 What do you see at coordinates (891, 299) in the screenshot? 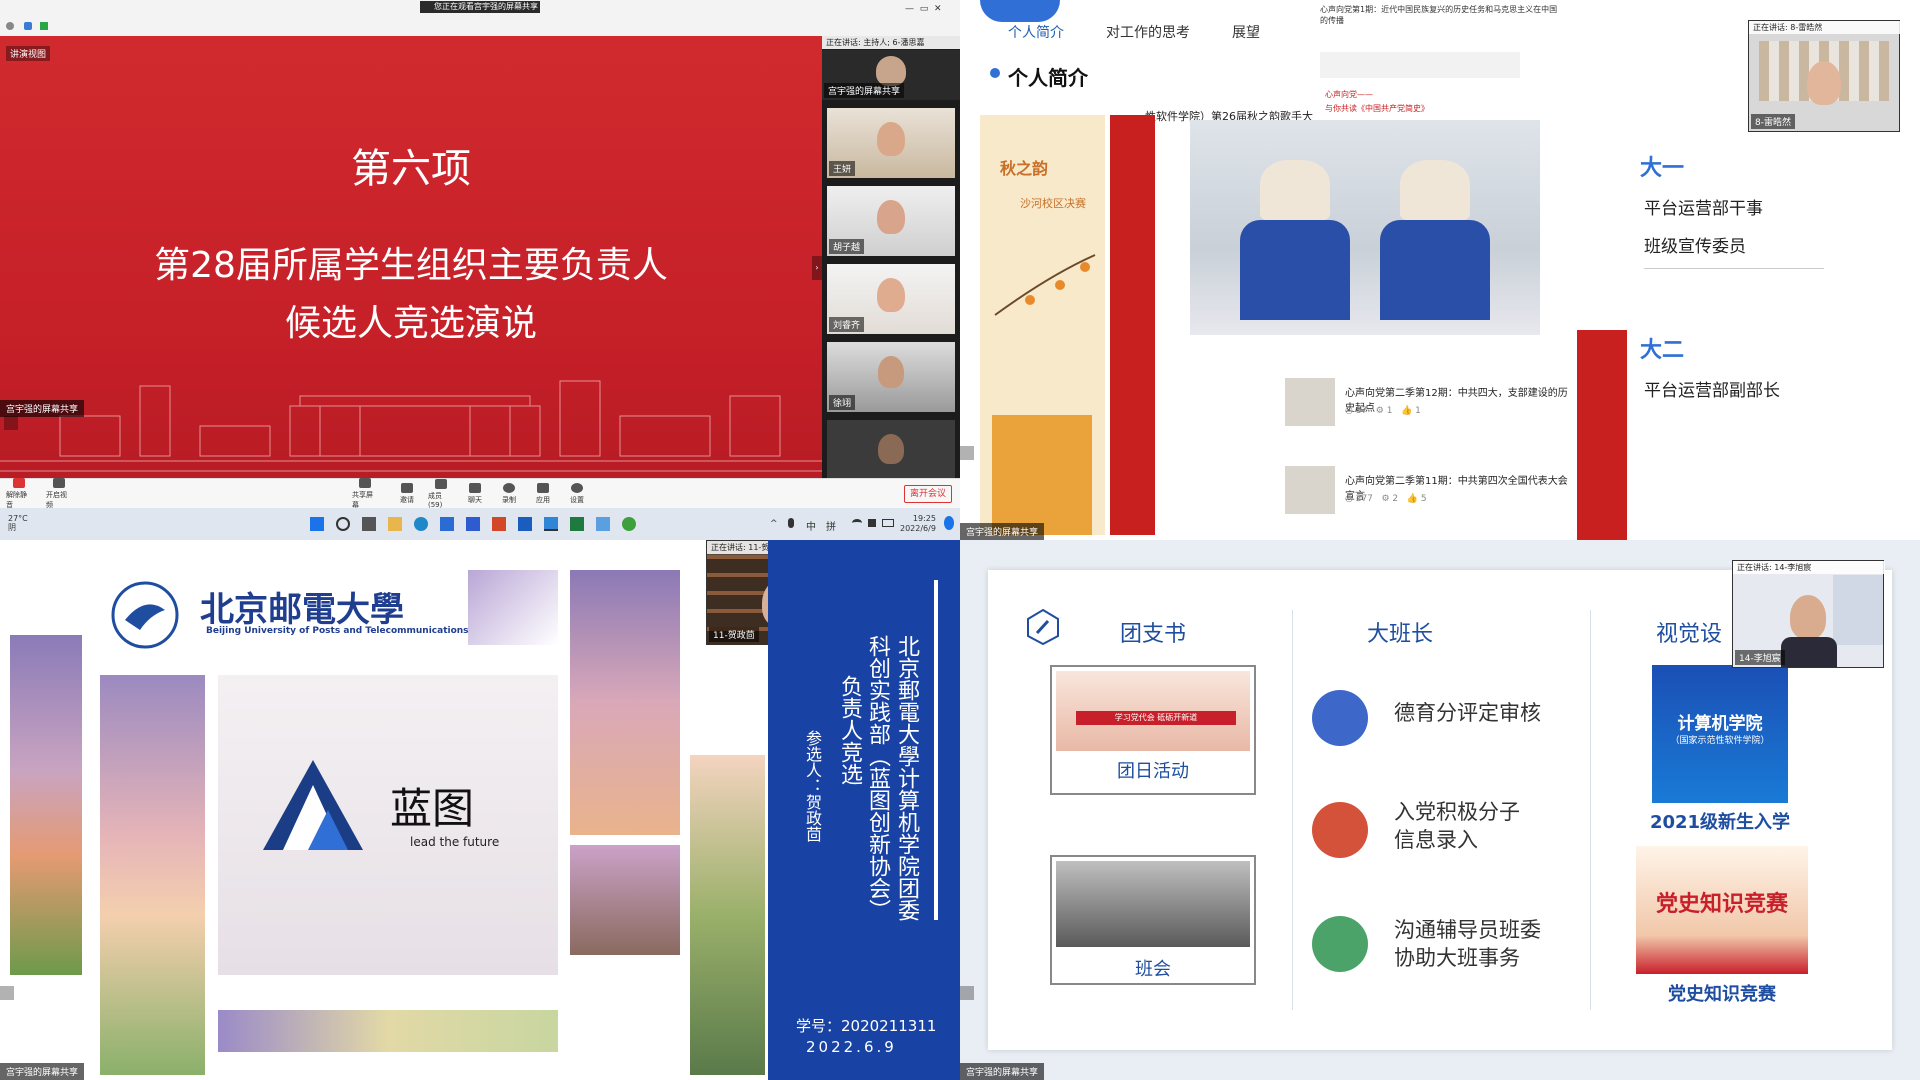
I see `participant-tile: 刘睿齐` at bounding box center [891, 299].